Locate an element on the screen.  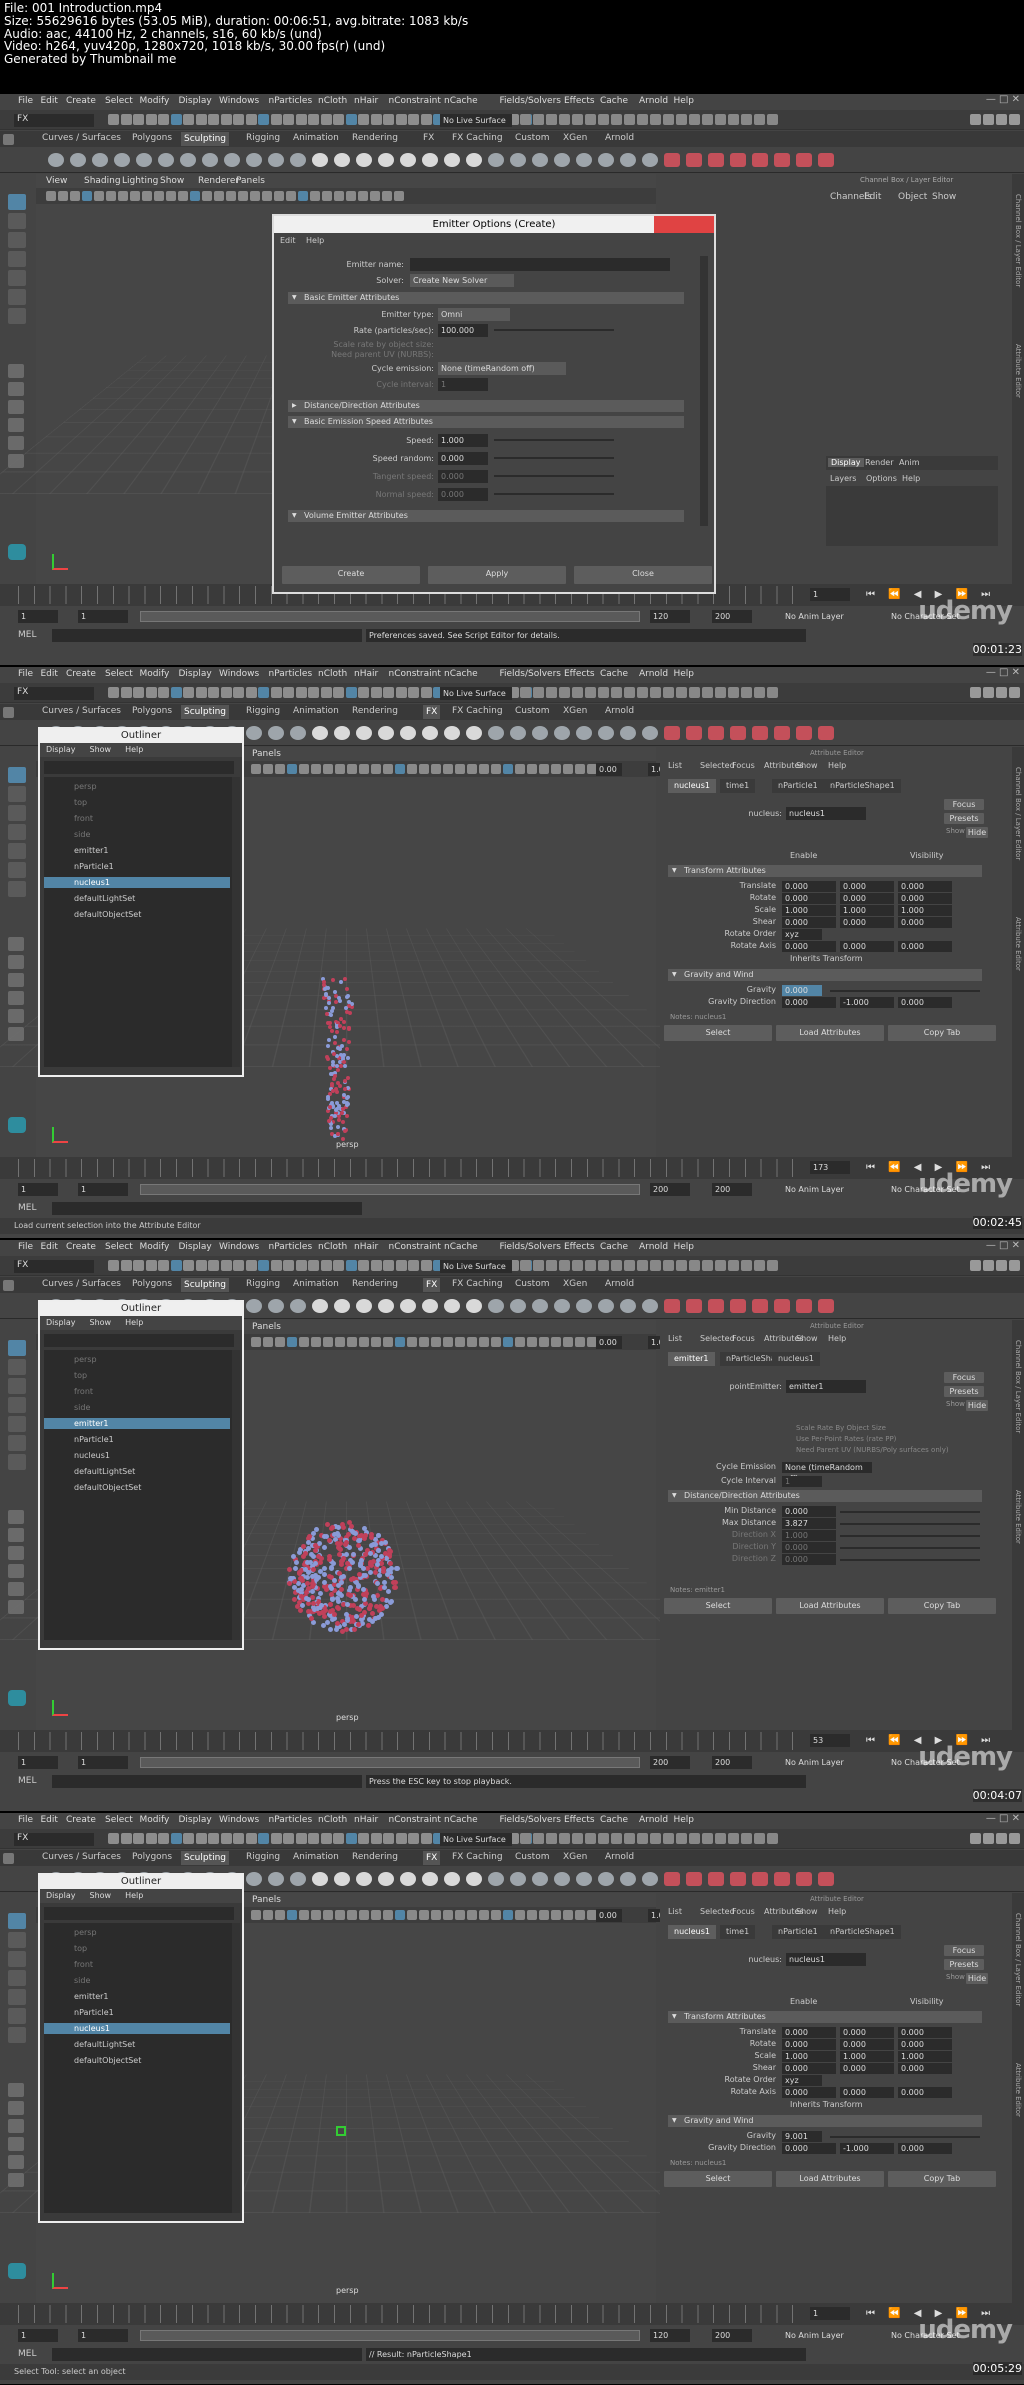
ae-copy-tab-button: Copy Tab is located at coordinates (942, 1033).